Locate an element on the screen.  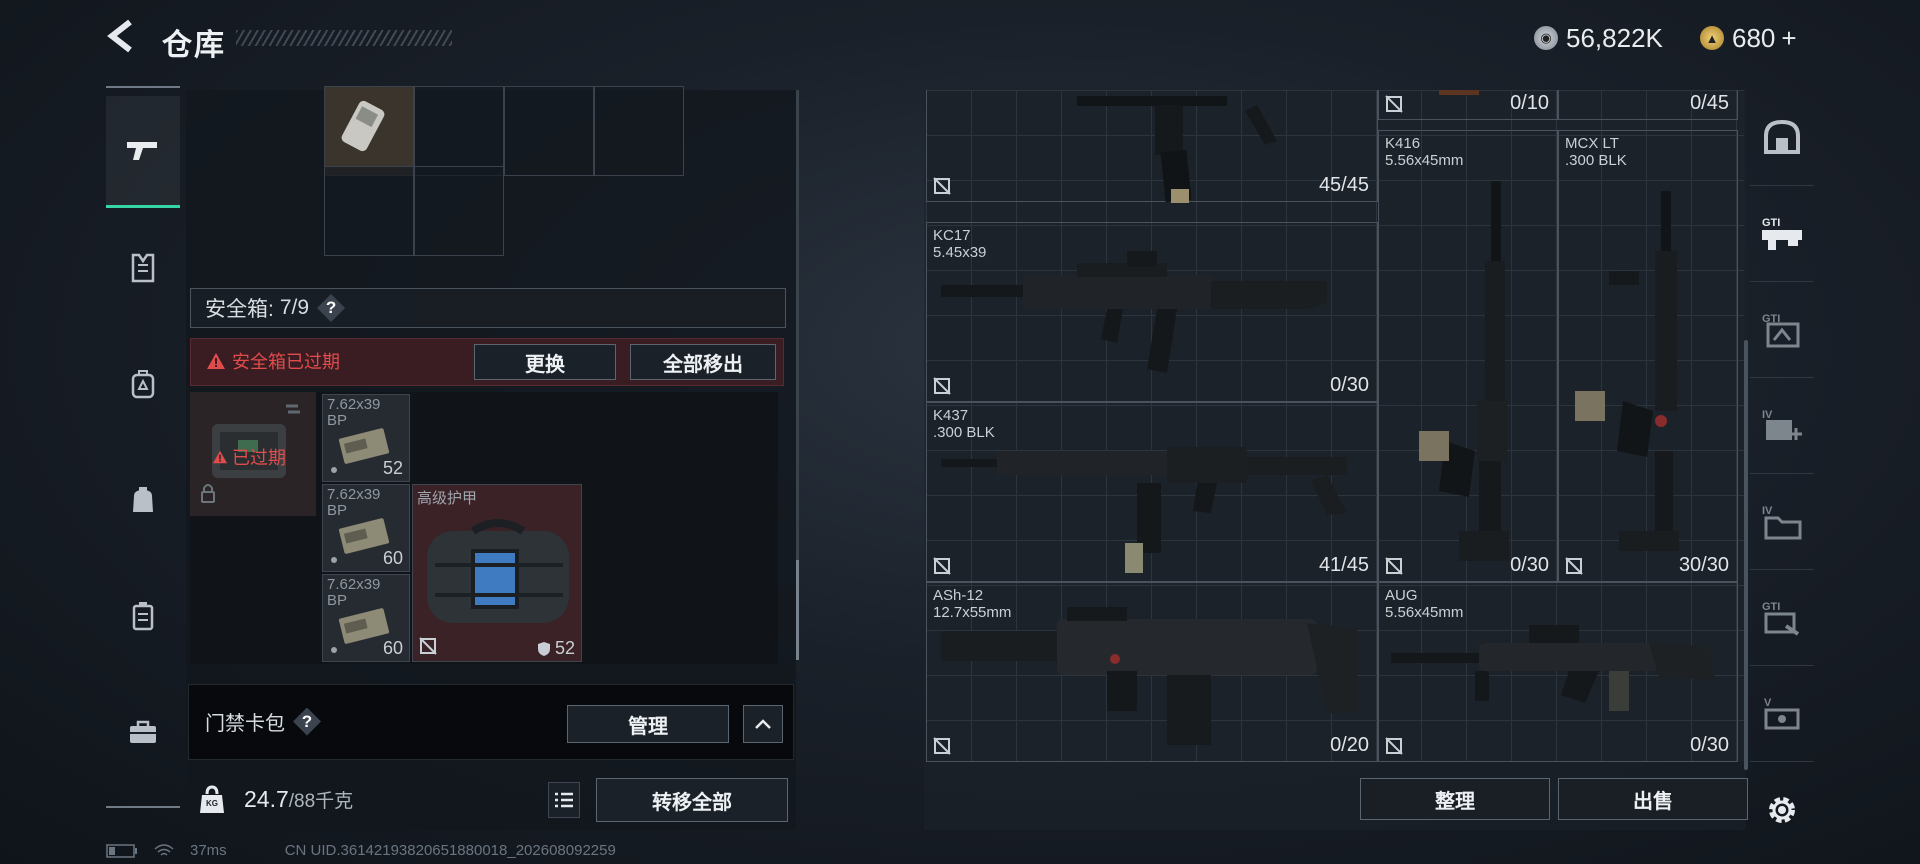
gti-rifle-icon: GTI is located at coordinates (1782, 233).